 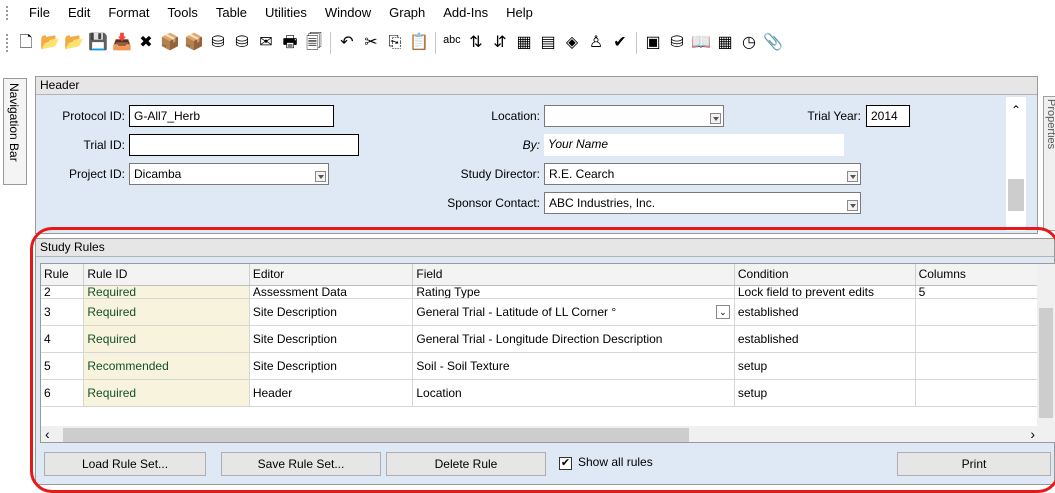 What do you see at coordinates (1016, 110) in the screenshot?
I see `scroll-up-icon: ⌃` at bounding box center [1016, 110].